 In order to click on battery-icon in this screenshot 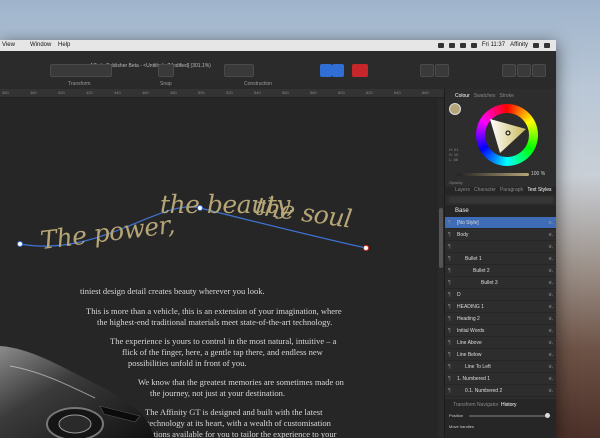, I will do `click(462, 45)`.